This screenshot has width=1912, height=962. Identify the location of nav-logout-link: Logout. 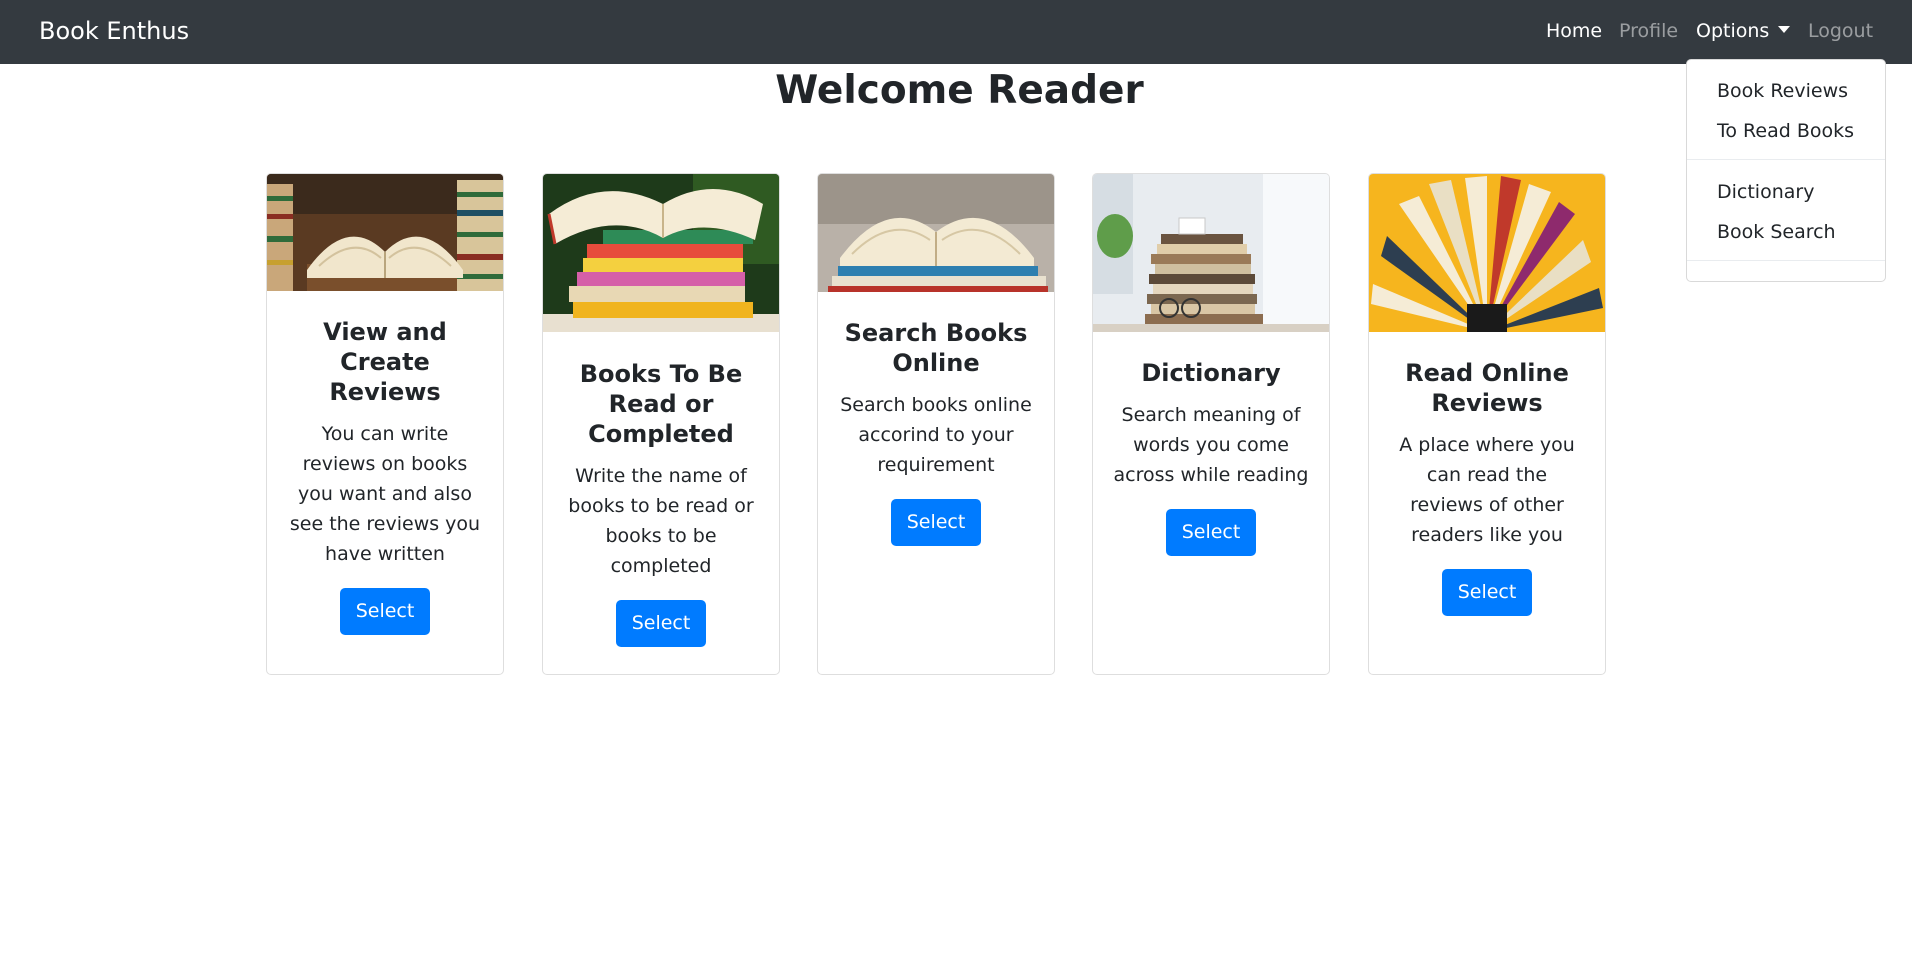
(1840, 31).